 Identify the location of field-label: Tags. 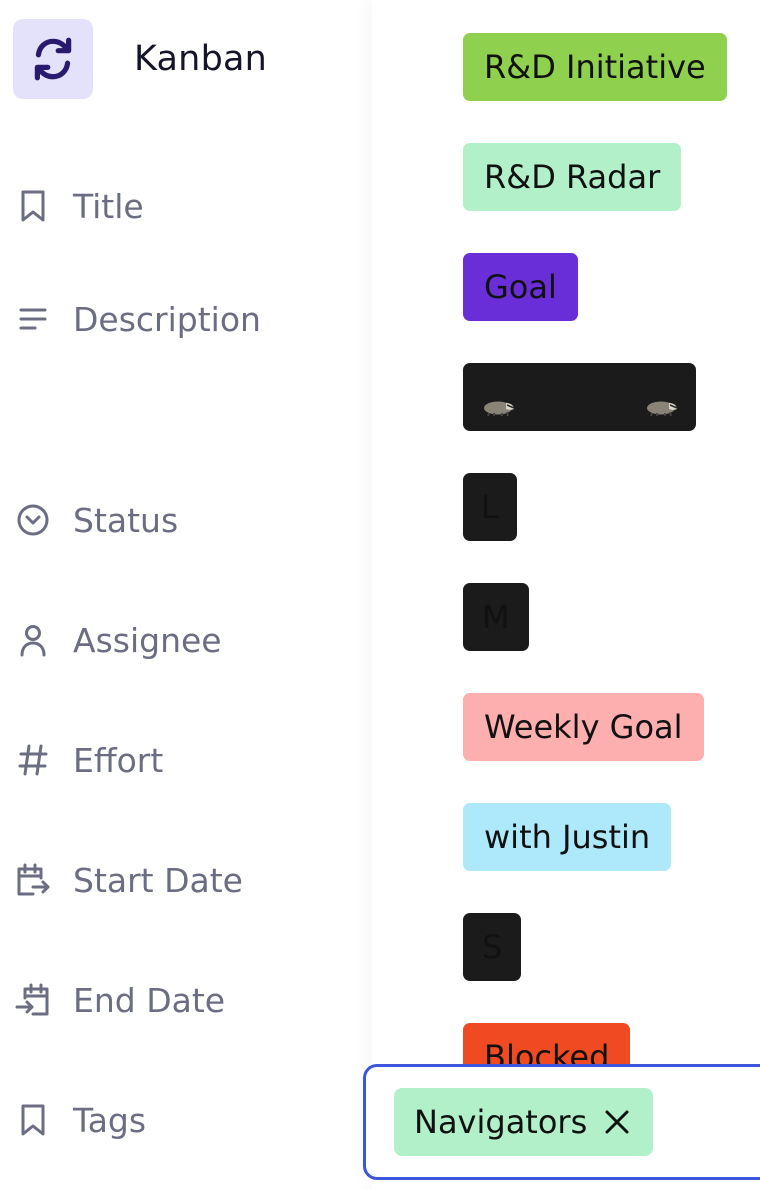
(110, 1120).